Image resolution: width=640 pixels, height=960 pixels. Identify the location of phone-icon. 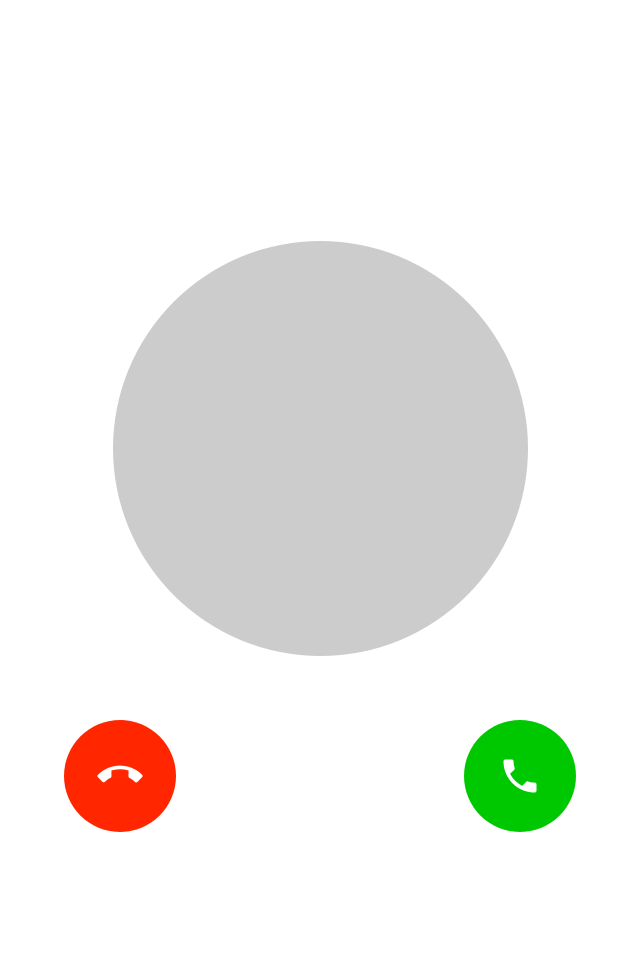
(520, 776).